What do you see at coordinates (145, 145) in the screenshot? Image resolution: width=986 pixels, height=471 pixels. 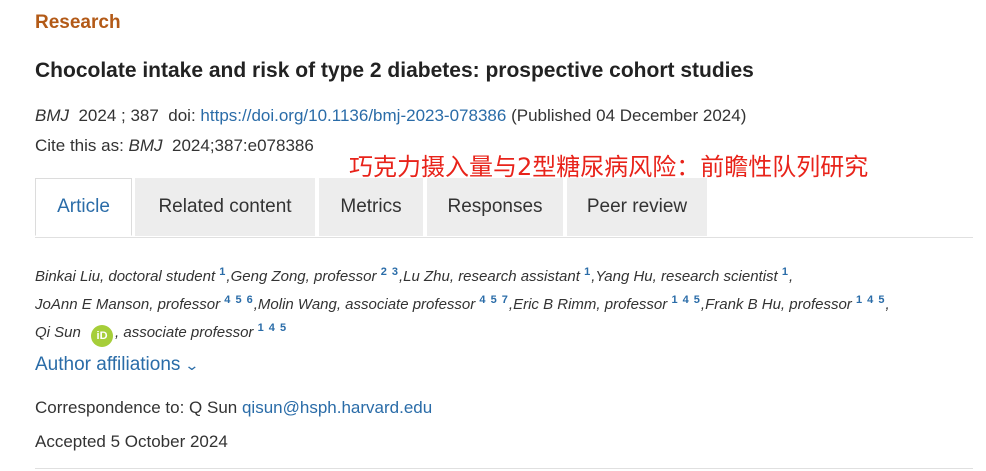 I see `cite-as-journal: BMJ` at bounding box center [145, 145].